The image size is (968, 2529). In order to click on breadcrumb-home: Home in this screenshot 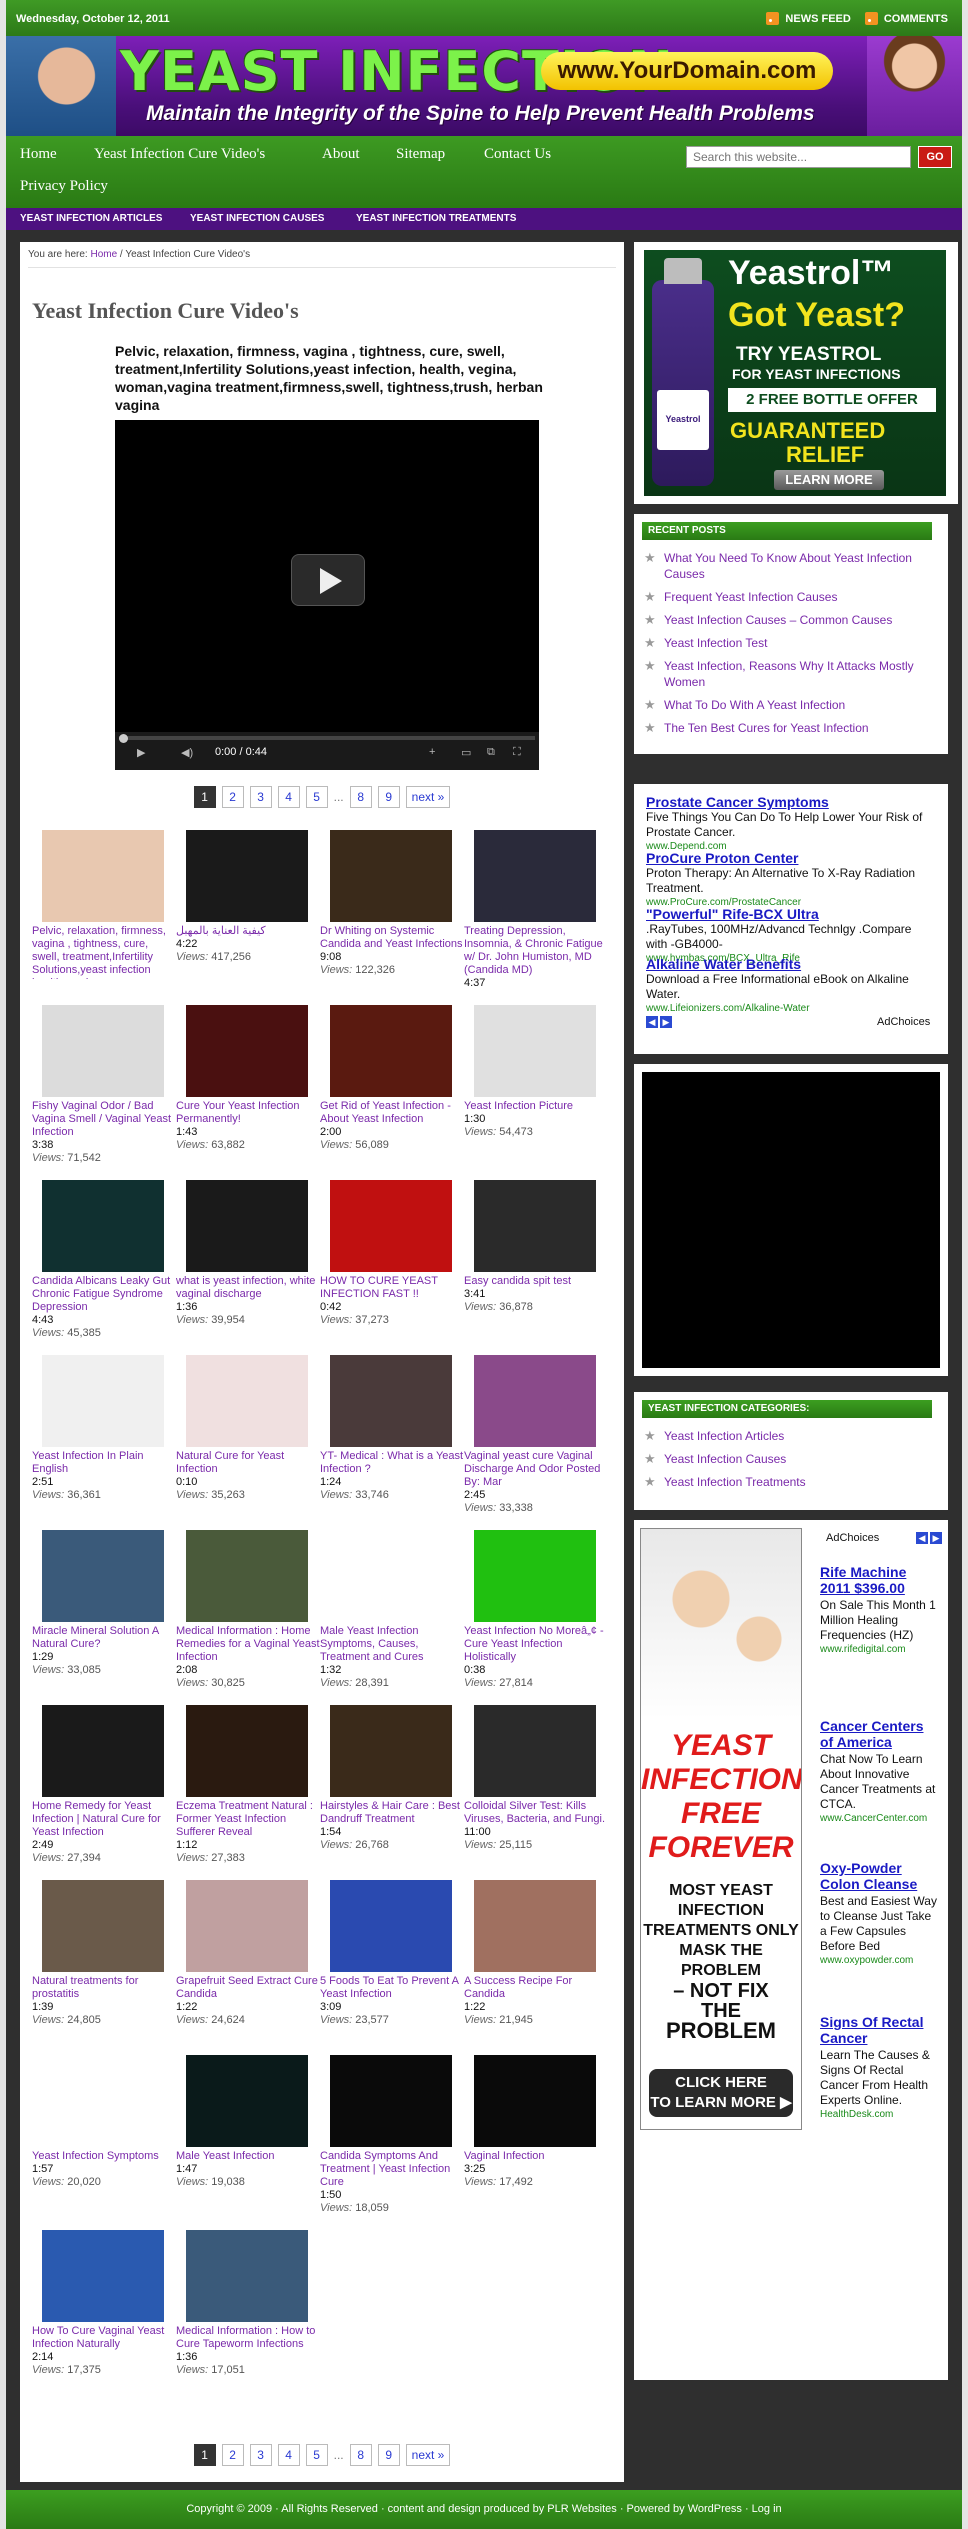, I will do `click(103, 254)`.